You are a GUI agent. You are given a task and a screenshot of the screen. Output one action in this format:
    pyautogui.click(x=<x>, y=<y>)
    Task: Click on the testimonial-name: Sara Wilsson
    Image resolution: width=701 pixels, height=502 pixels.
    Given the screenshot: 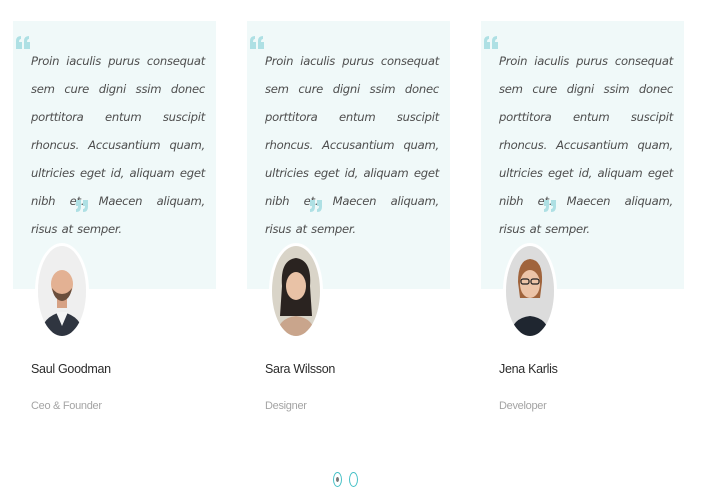 What is the action you would take?
    pyautogui.click(x=300, y=369)
    